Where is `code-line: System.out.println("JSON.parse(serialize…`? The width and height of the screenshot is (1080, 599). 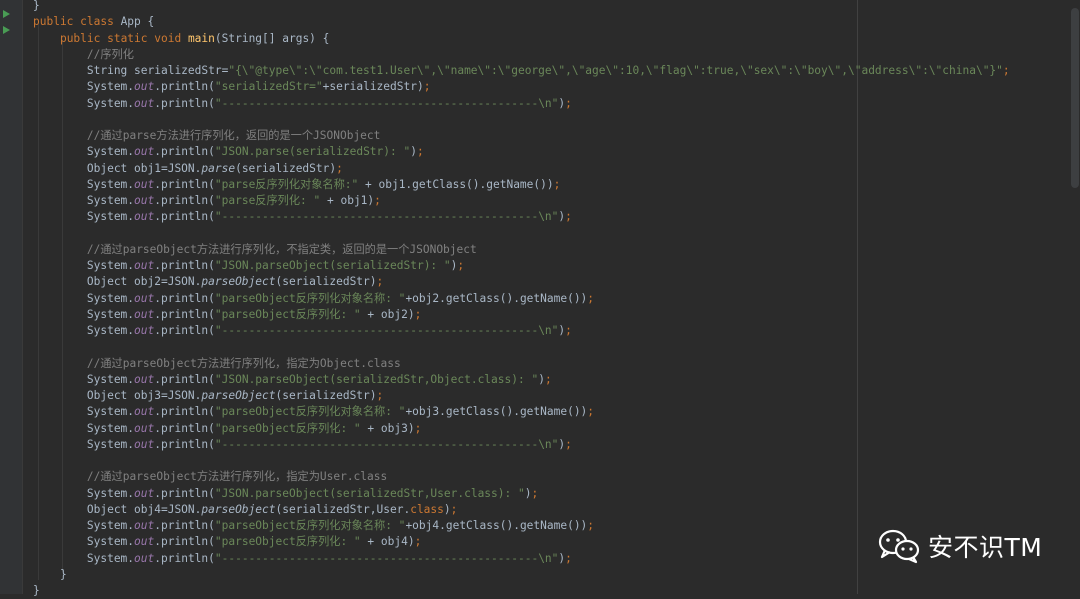 code-line: System.out.println("JSON.parse(serialize… is located at coordinates (228, 152).